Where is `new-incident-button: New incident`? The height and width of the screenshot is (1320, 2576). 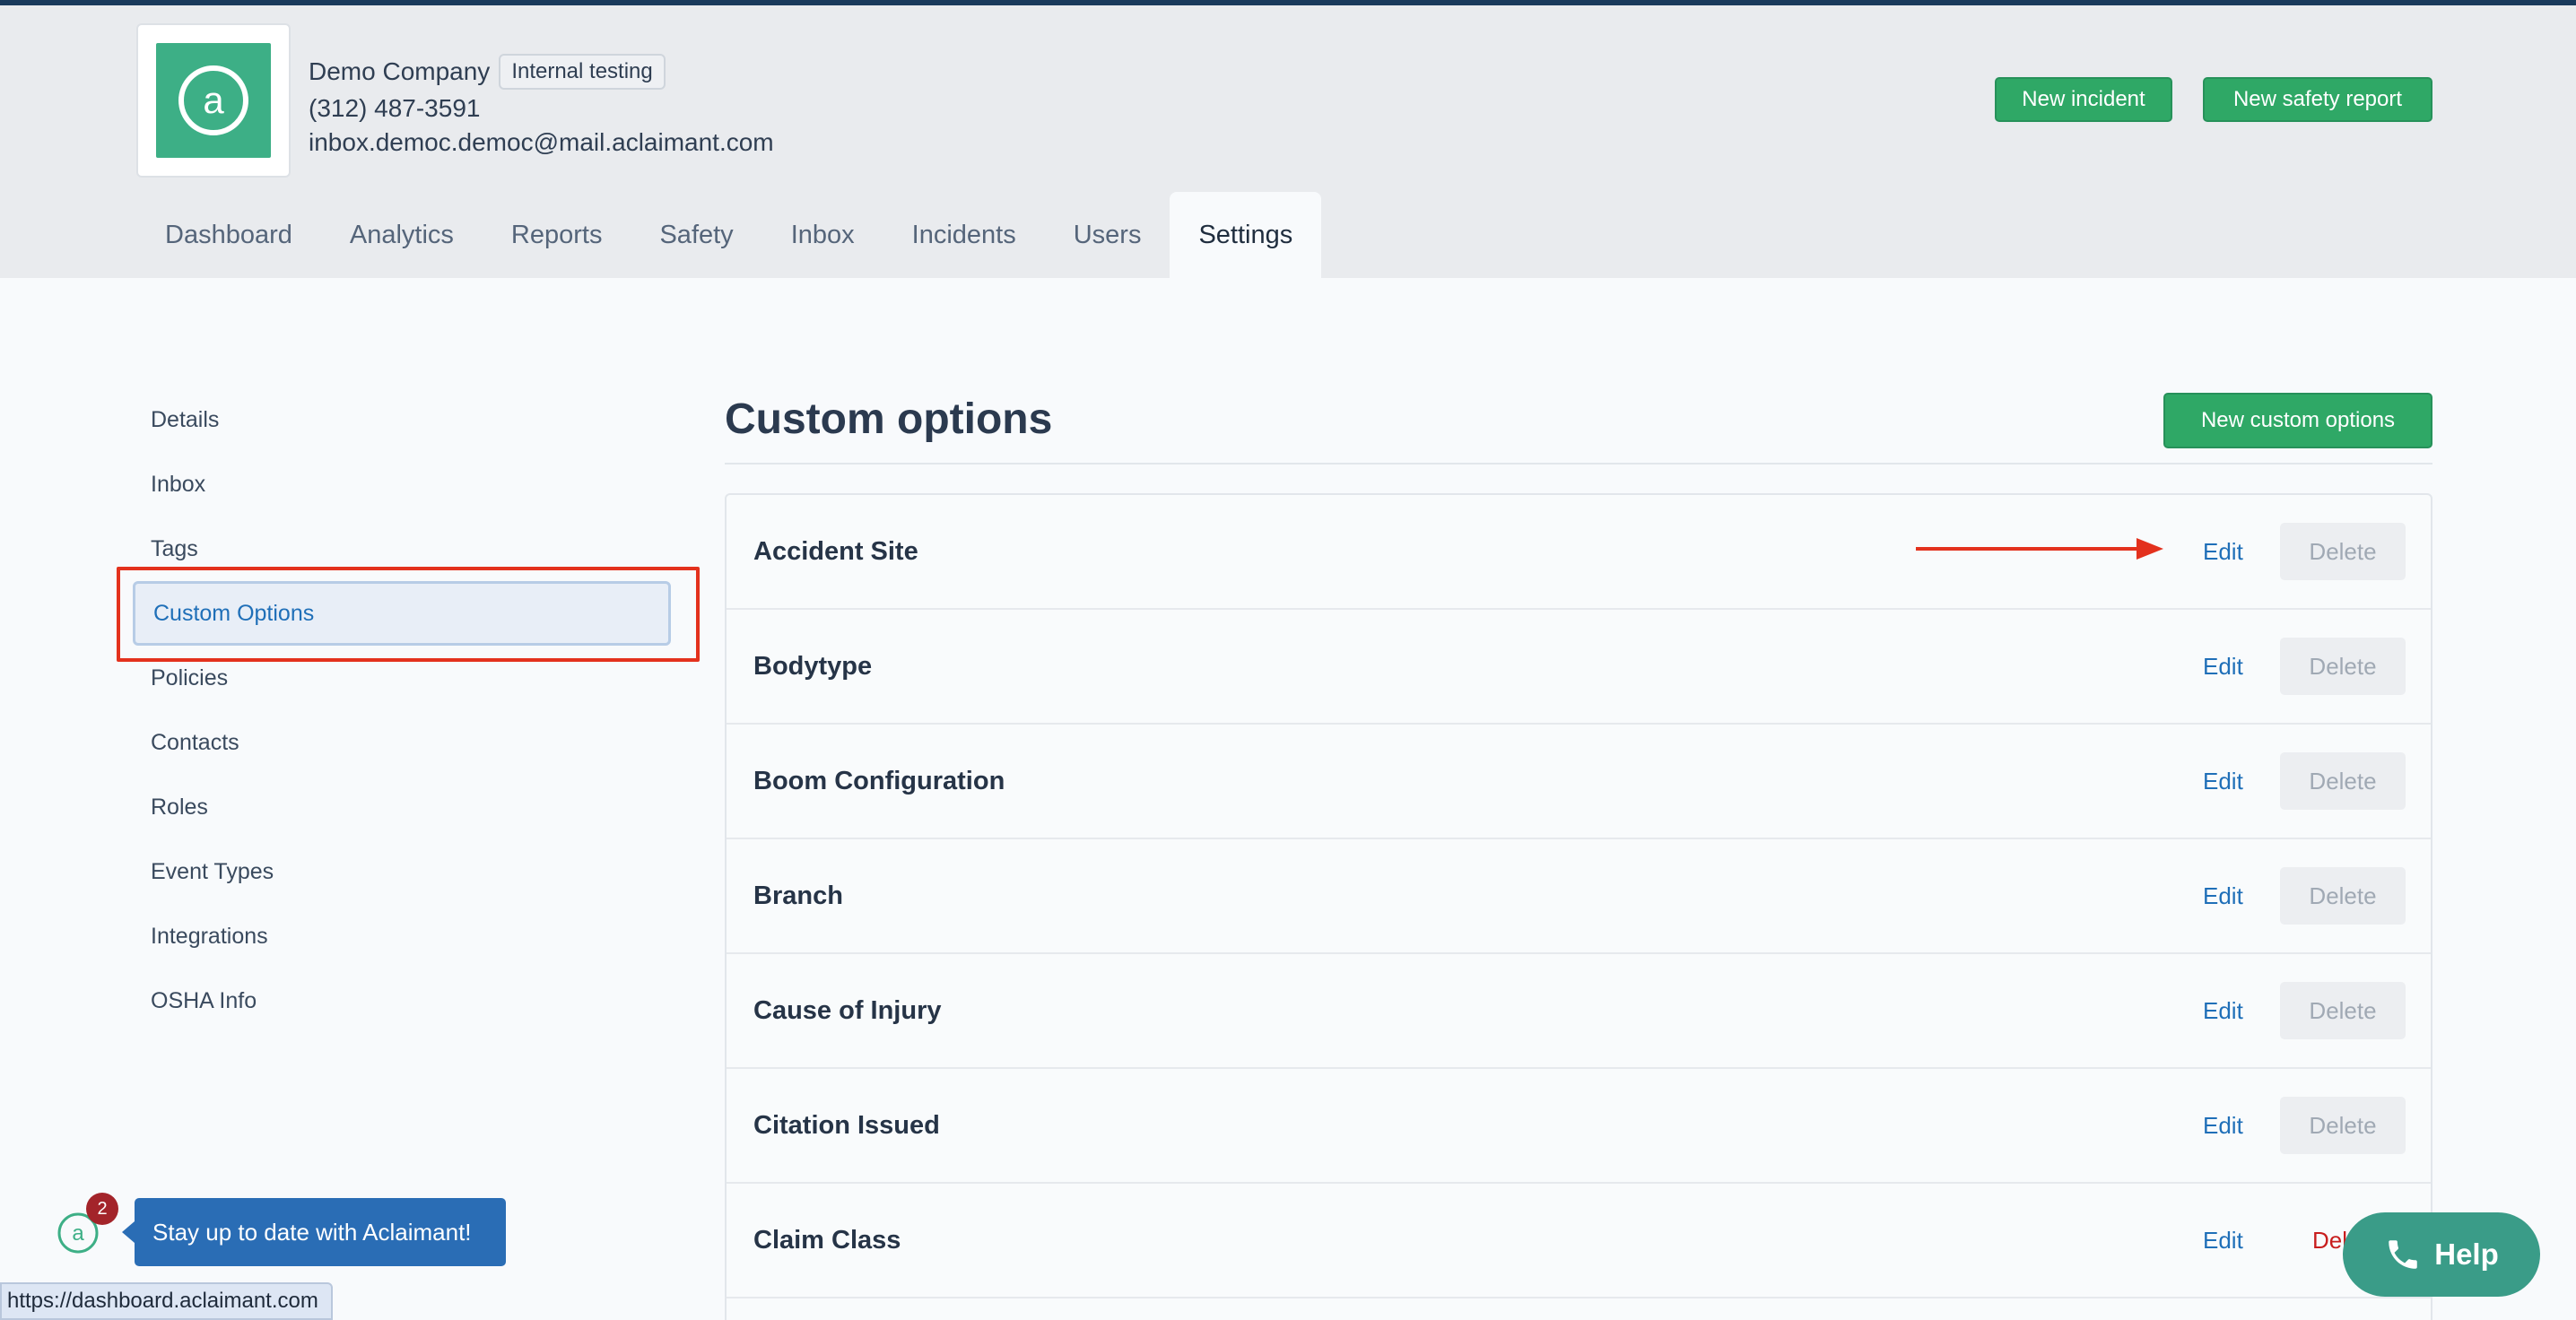
new-incident-button: New incident is located at coordinates (2083, 100).